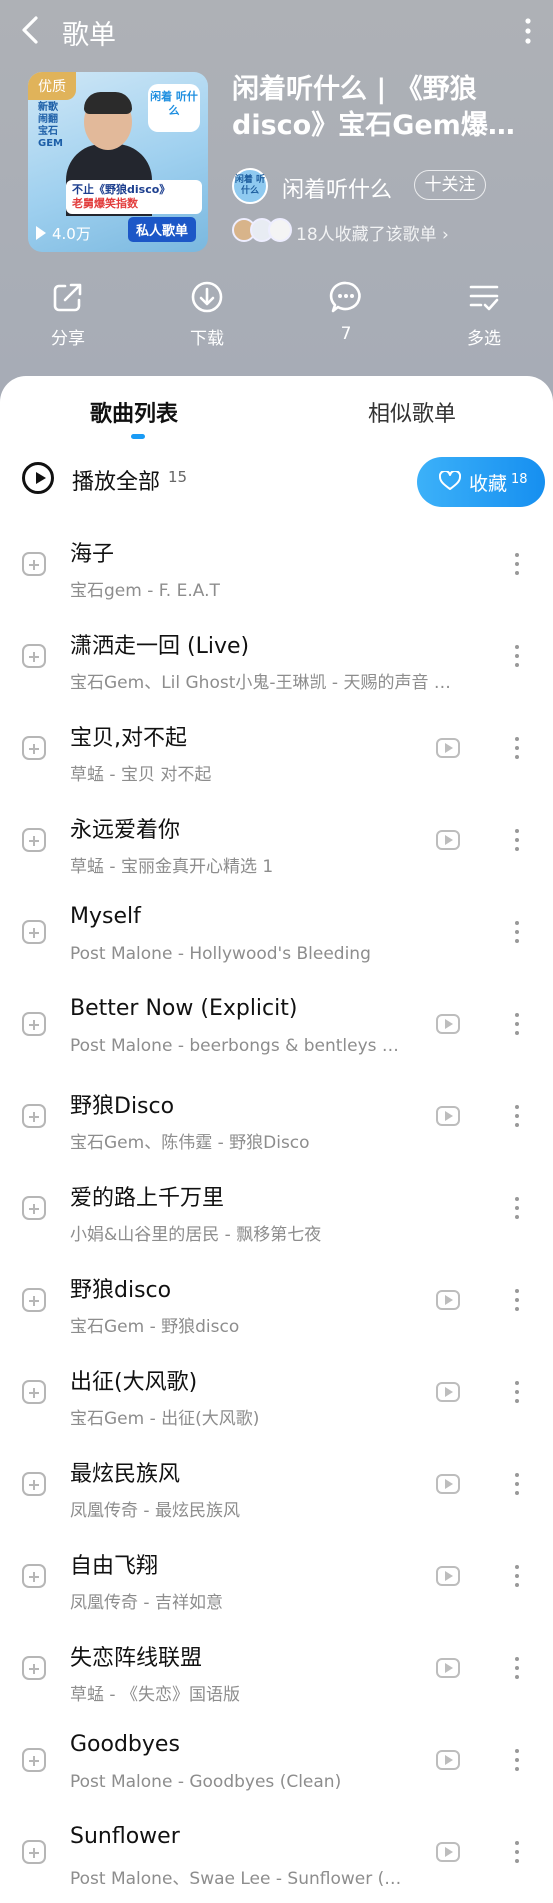 Image resolution: width=553 pixels, height=1903 pixels. I want to click on song-row: 出征(大风歌) 宝石Gem - 出征(大风歌), so click(276, 1396).